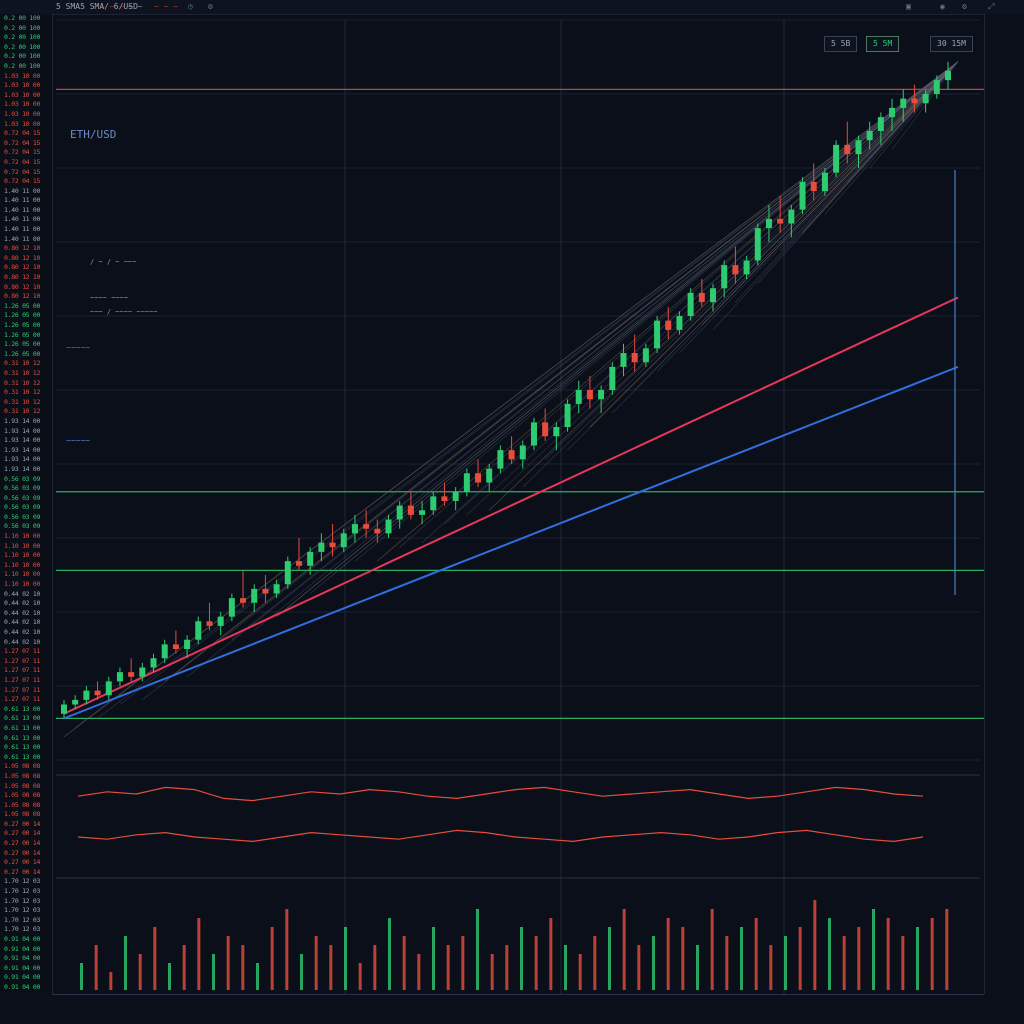  What do you see at coordinates (210, 7) in the screenshot?
I see `settings-icon: ⚙` at bounding box center [210, 7].